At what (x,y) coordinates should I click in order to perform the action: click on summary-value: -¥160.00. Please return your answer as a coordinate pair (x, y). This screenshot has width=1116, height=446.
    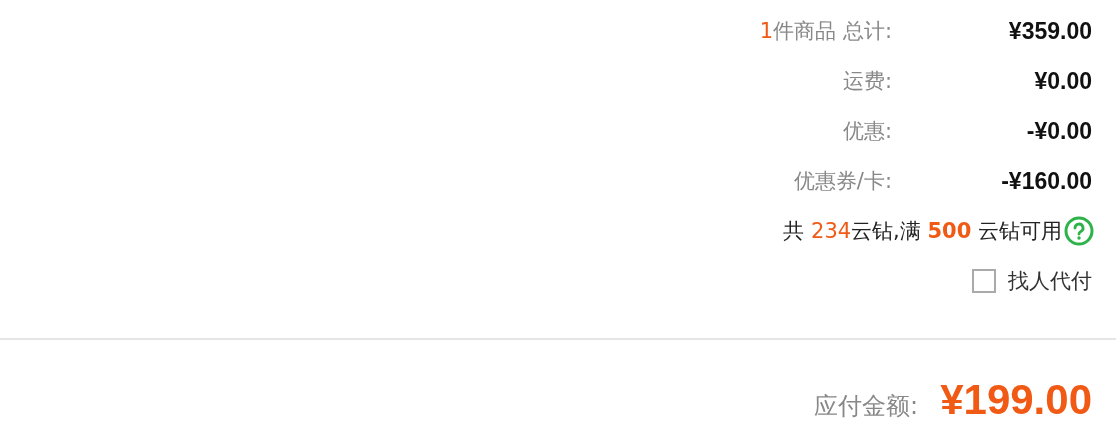
    Looking at the image, I should click on (1046, 181).